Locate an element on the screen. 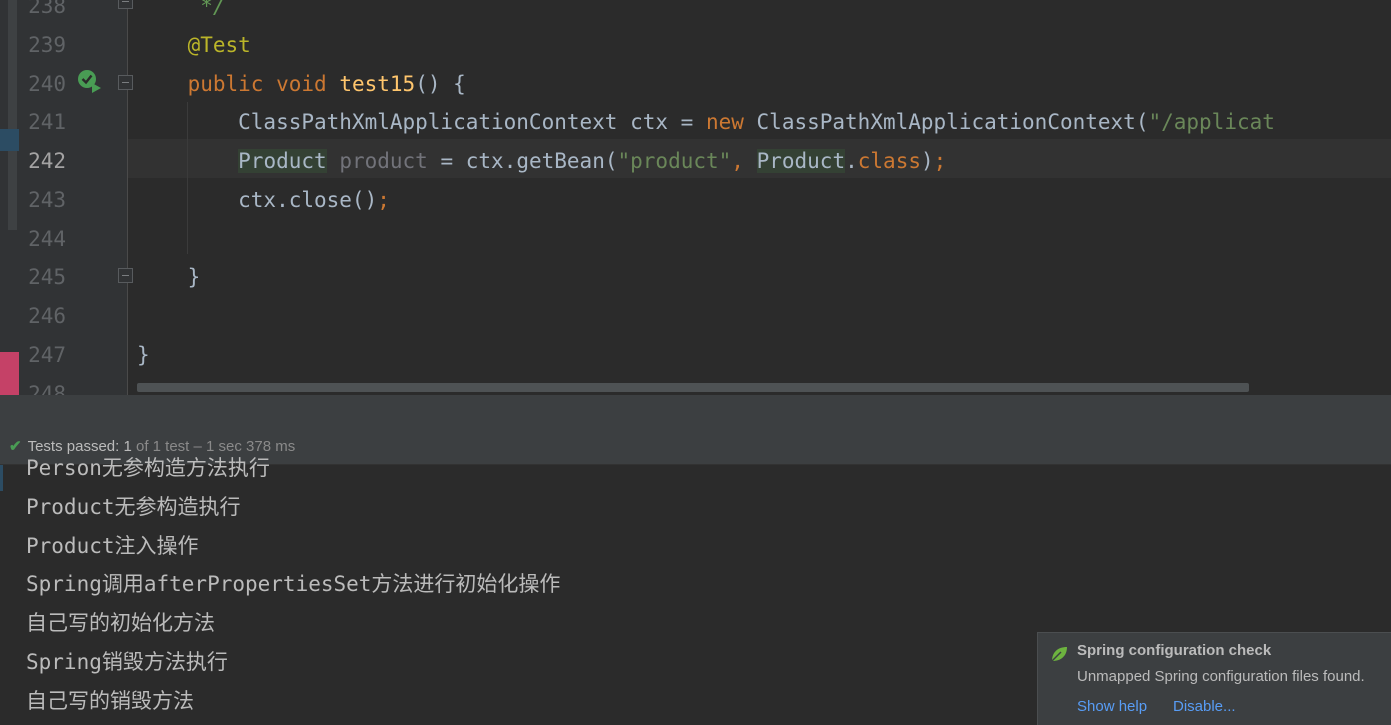 Image resolution: width=1391 pixels, height=725 pixels. code-token: test15 is located at coordinates (377, 84).